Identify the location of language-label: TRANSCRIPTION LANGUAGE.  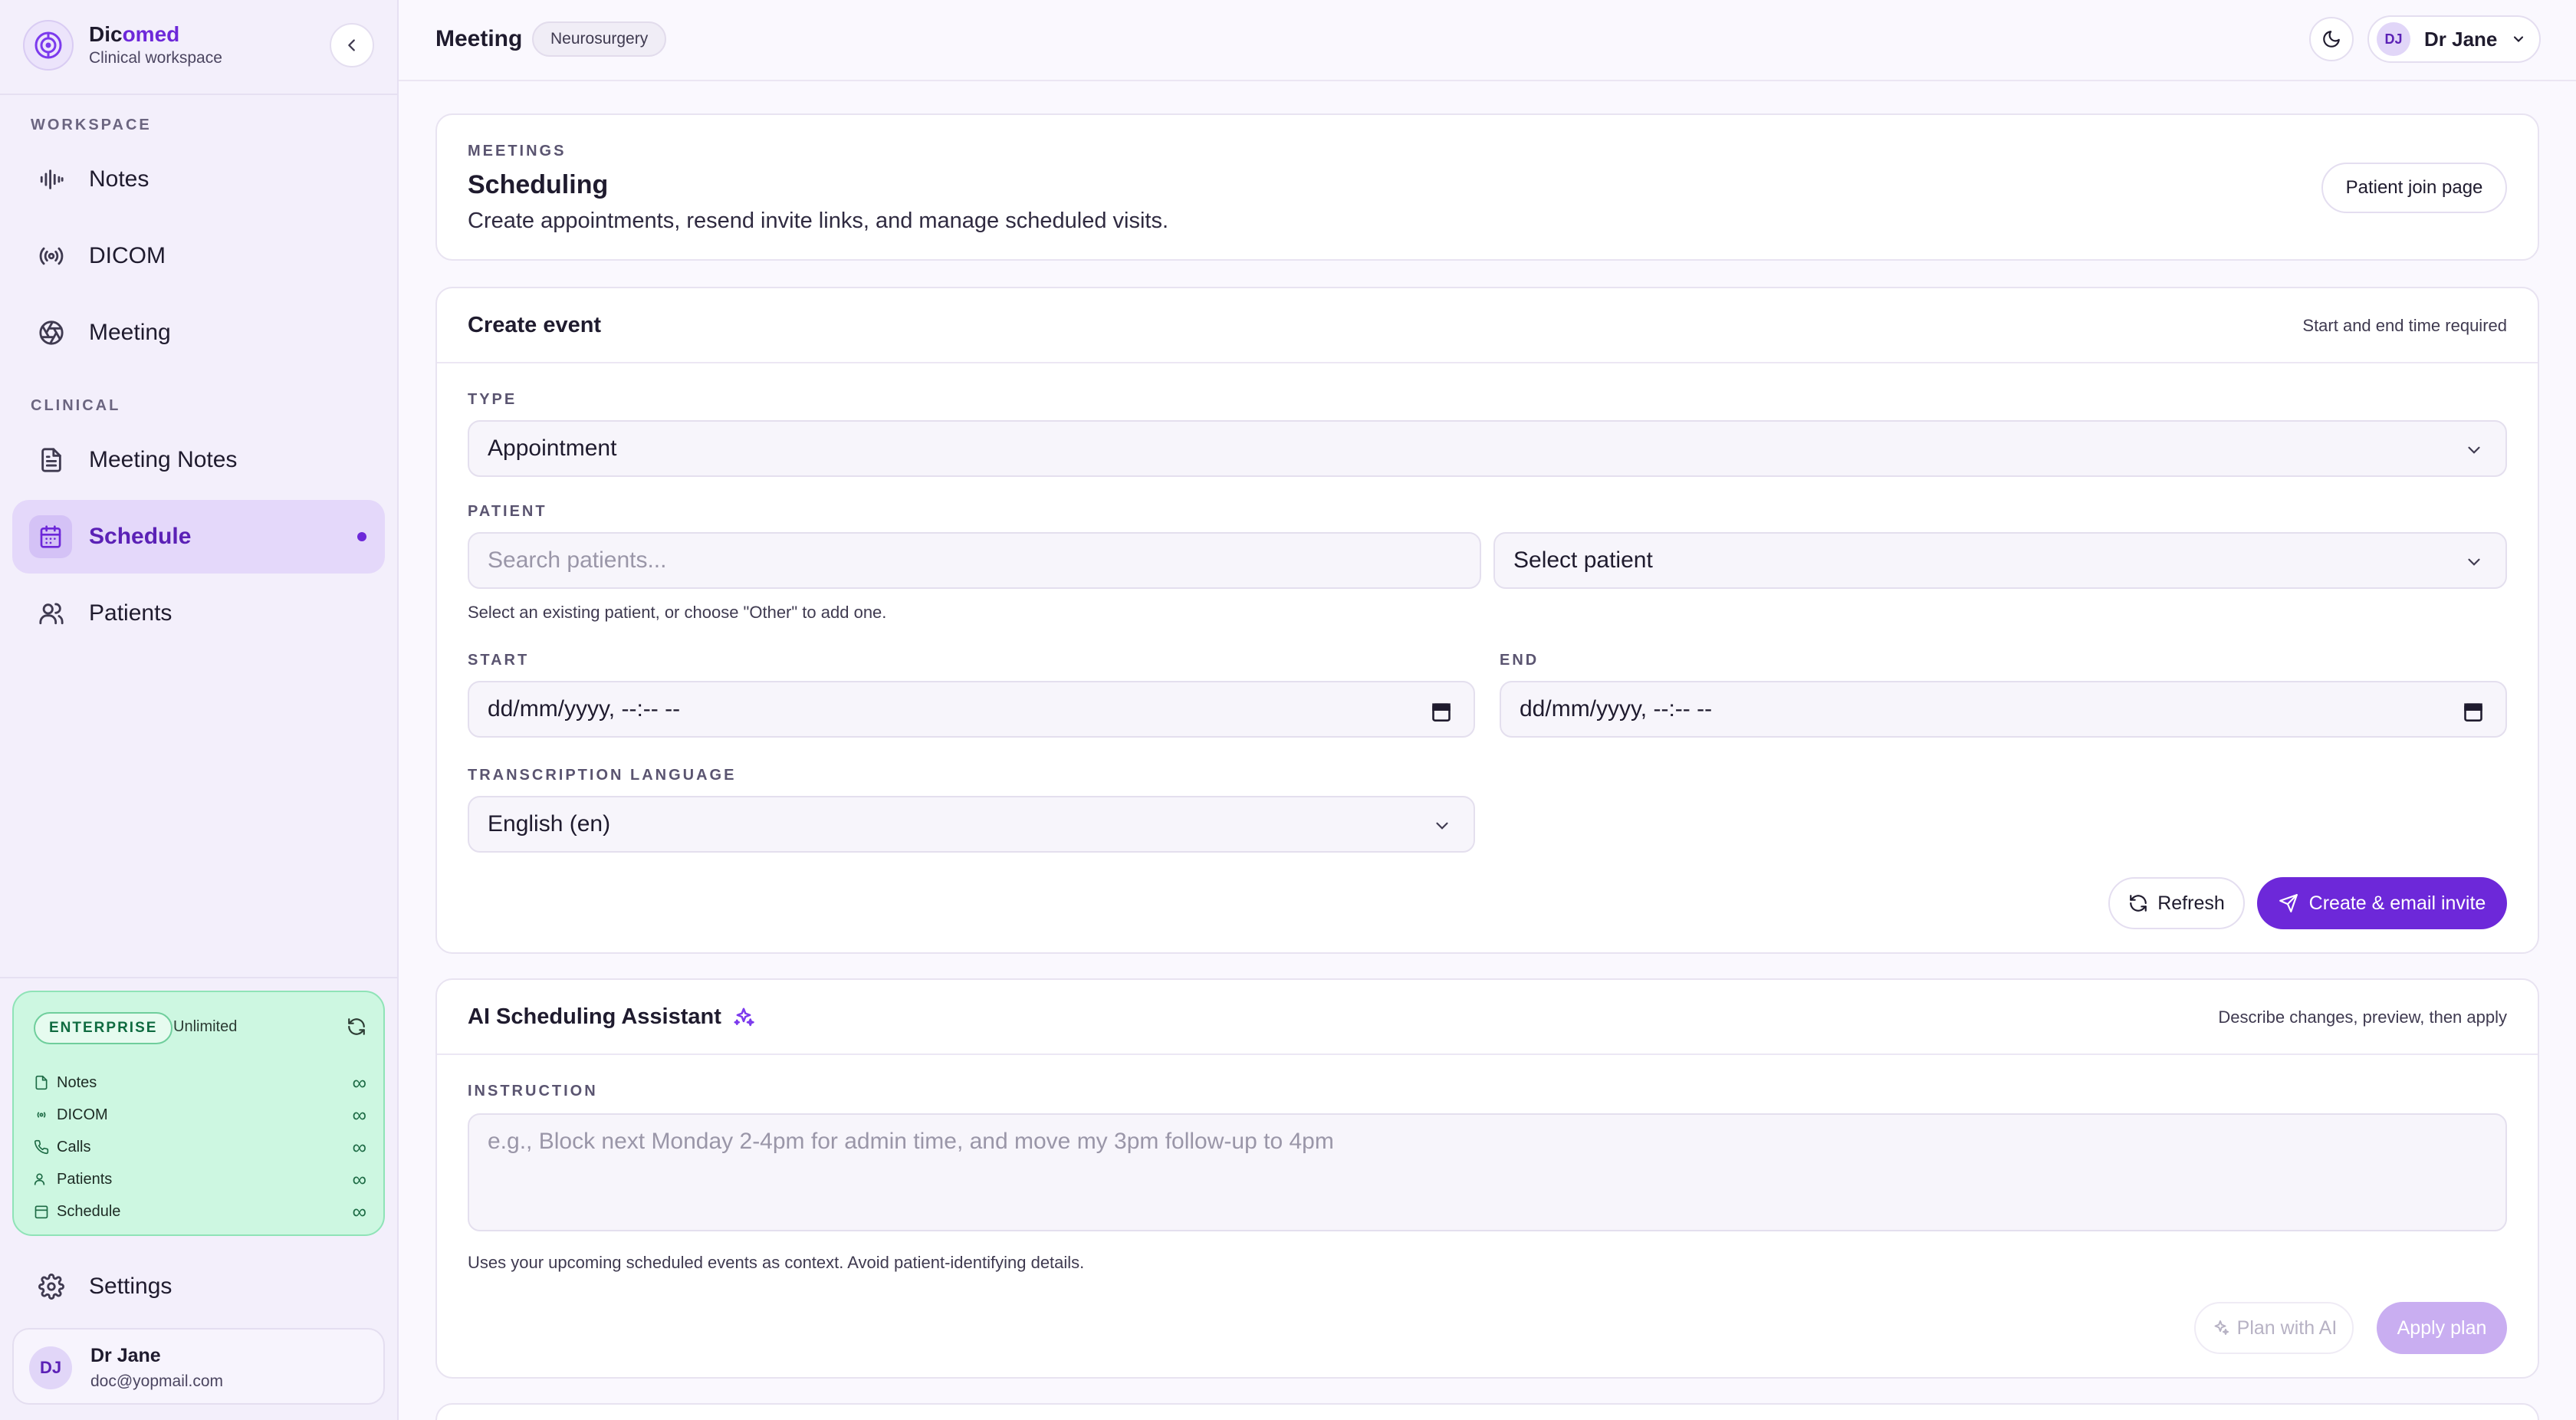
(603, 775).